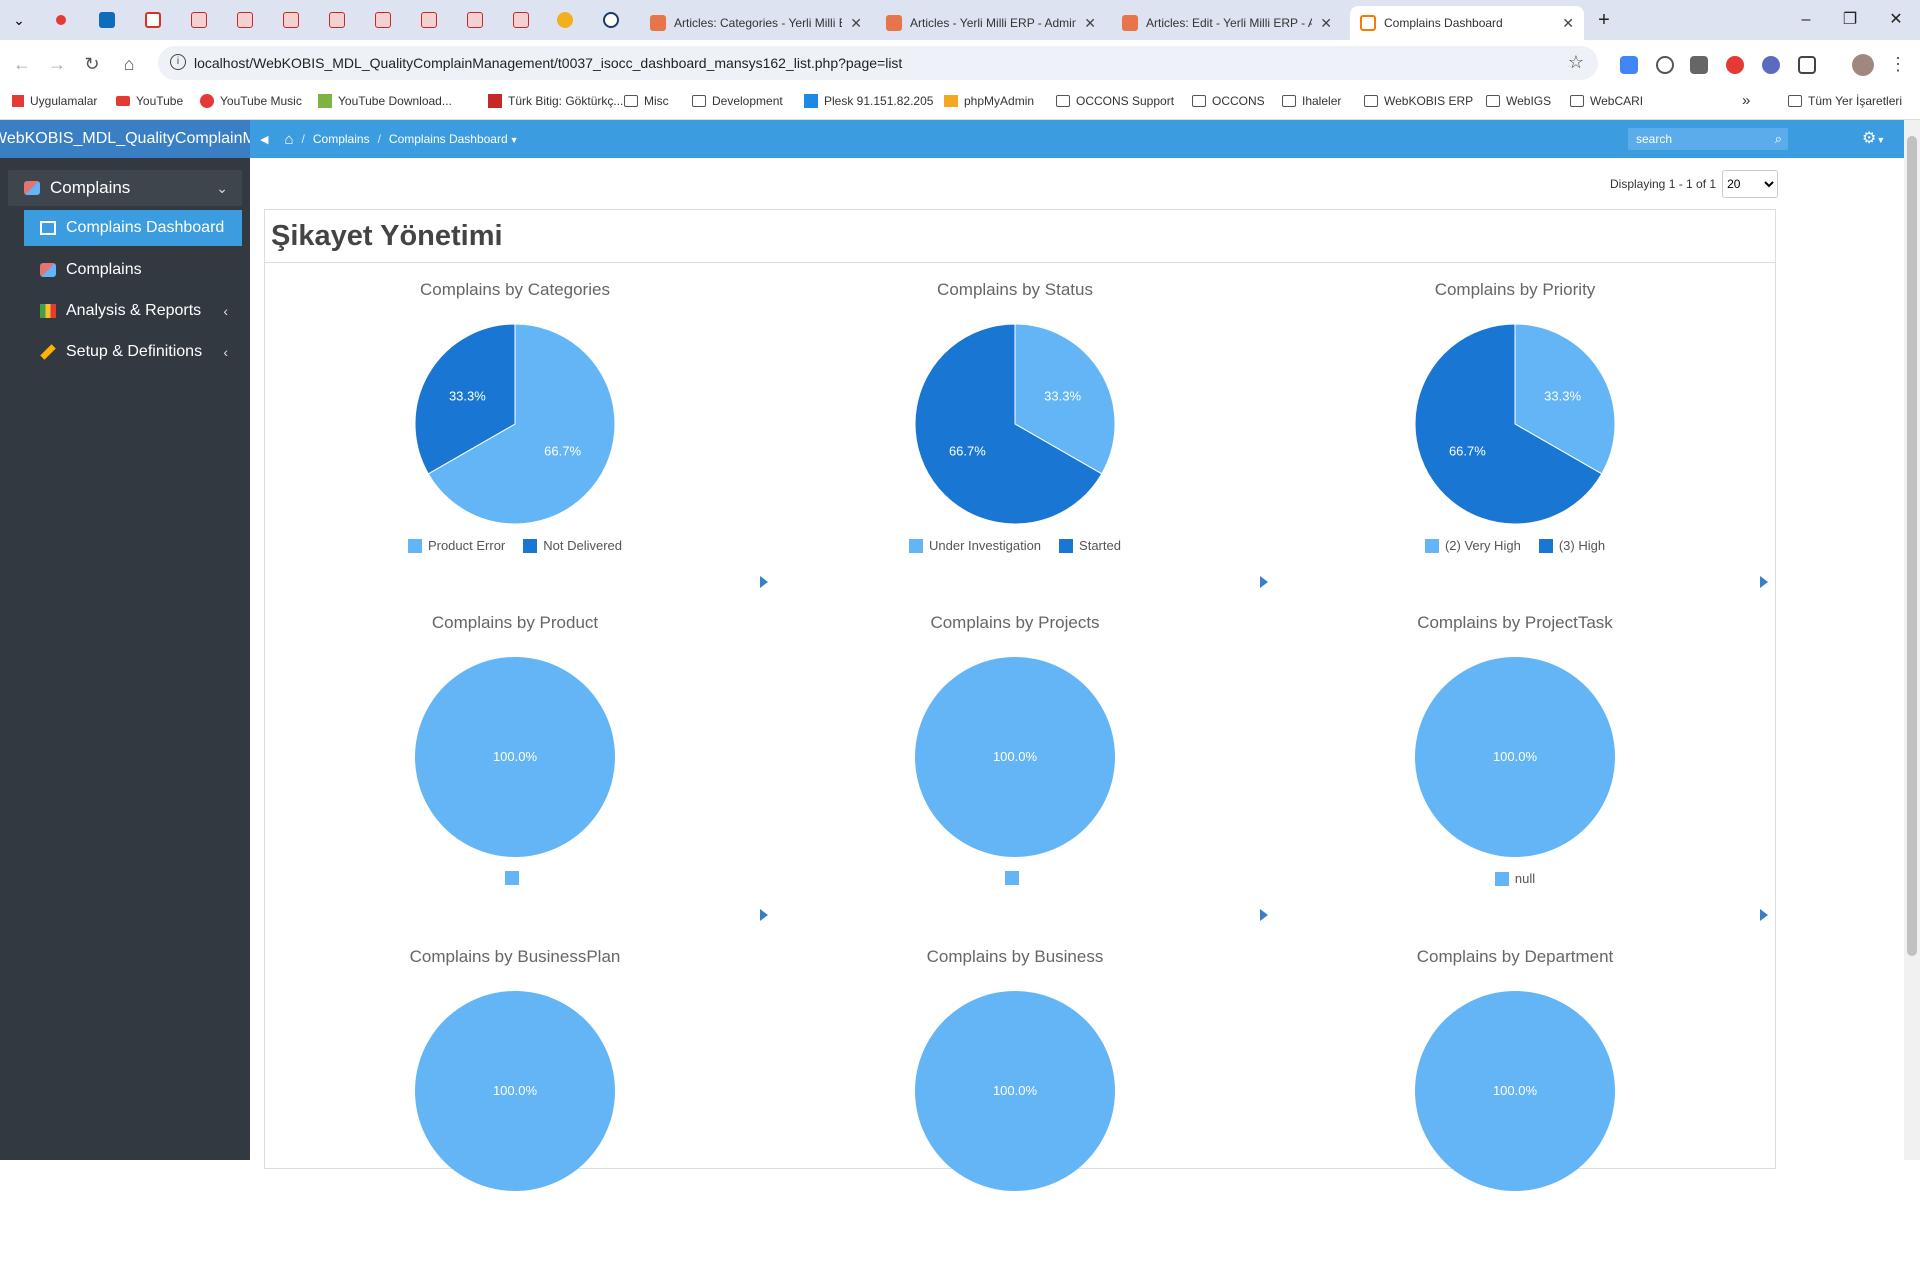  What do you see at coordinates (894, 23) in the screenshot?
I see `joomla-icon` at bounding box center [894, 23].